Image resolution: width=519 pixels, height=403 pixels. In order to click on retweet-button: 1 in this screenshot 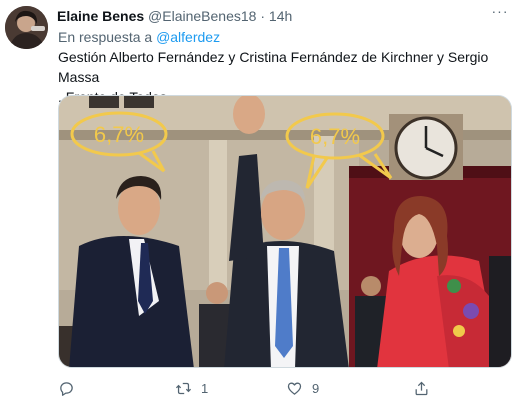, I will do `click(191, 388)`.